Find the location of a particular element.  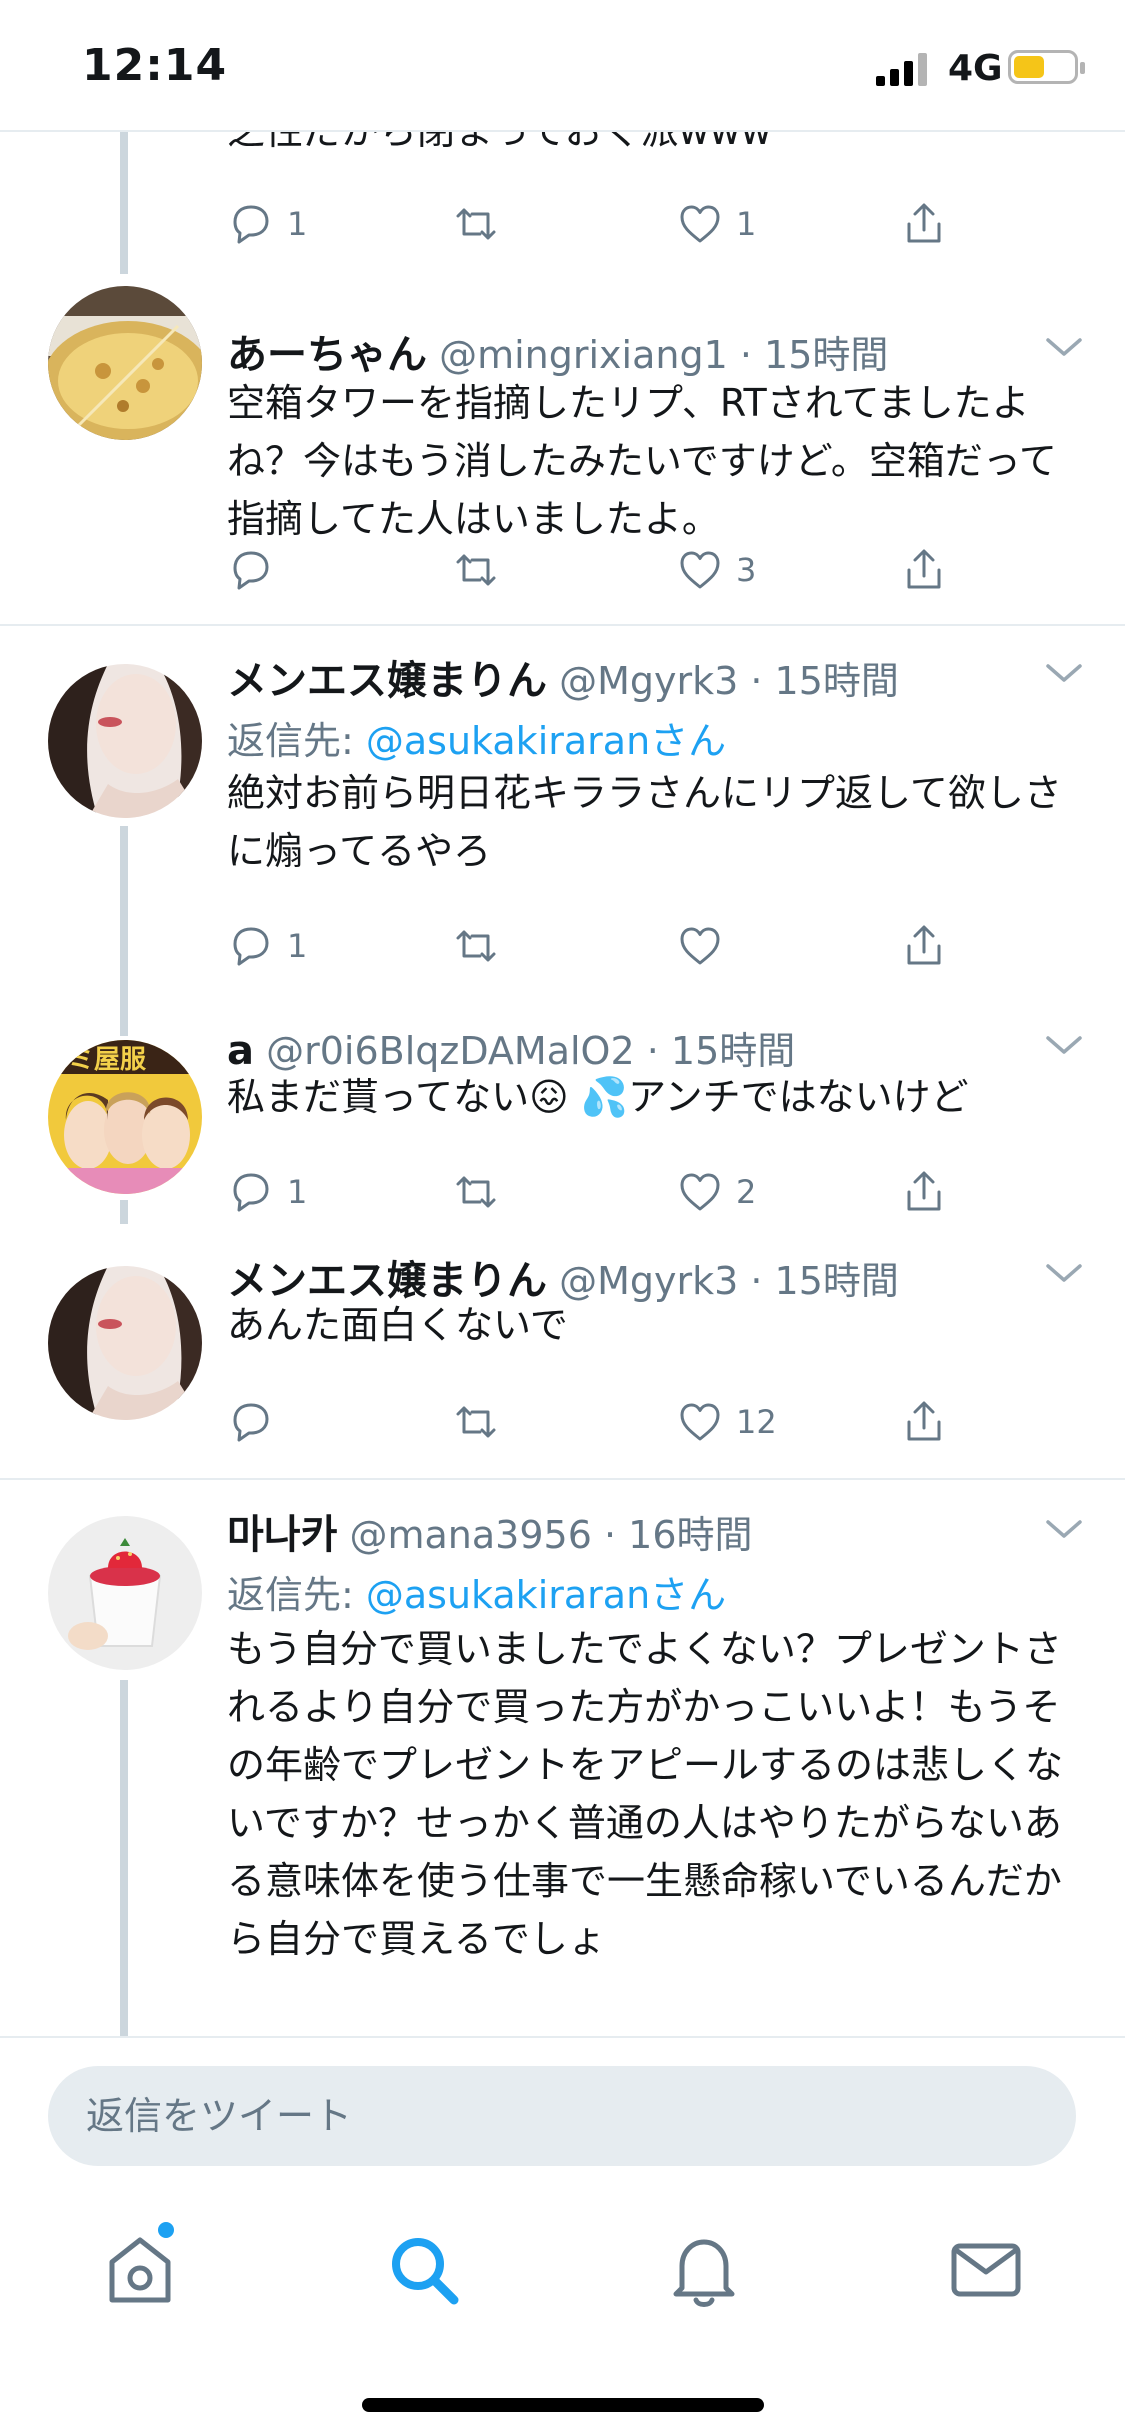

tab-search is located at coordinates (424, 2270).